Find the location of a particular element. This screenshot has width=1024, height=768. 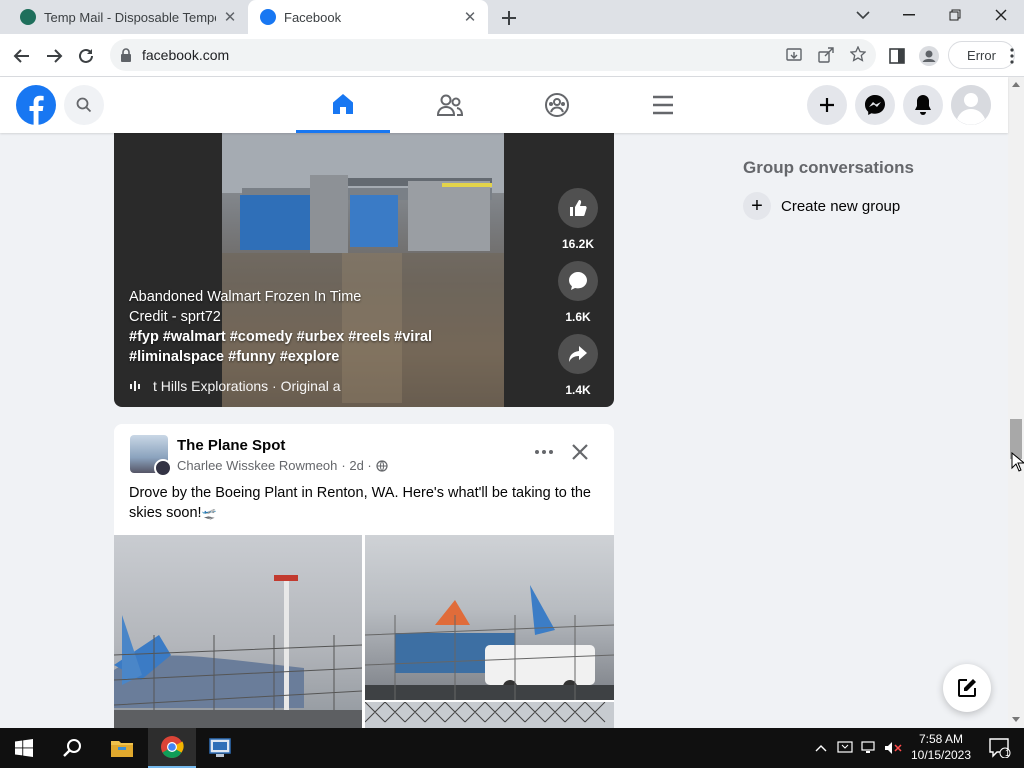

facebook-favicon-icon is located at coordinates (268, 17).